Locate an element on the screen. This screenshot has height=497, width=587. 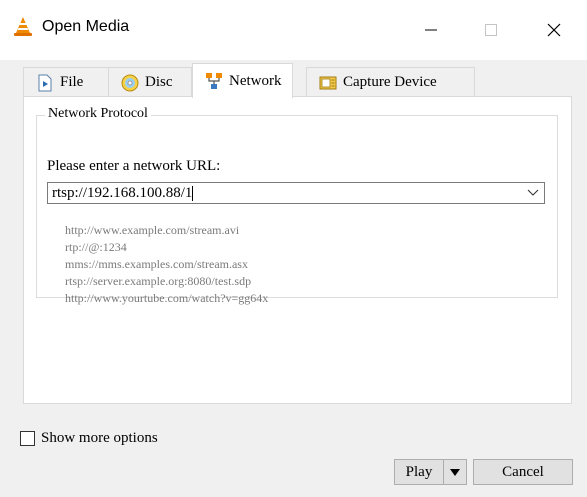
network-icon is located at coordinates (214, 81).